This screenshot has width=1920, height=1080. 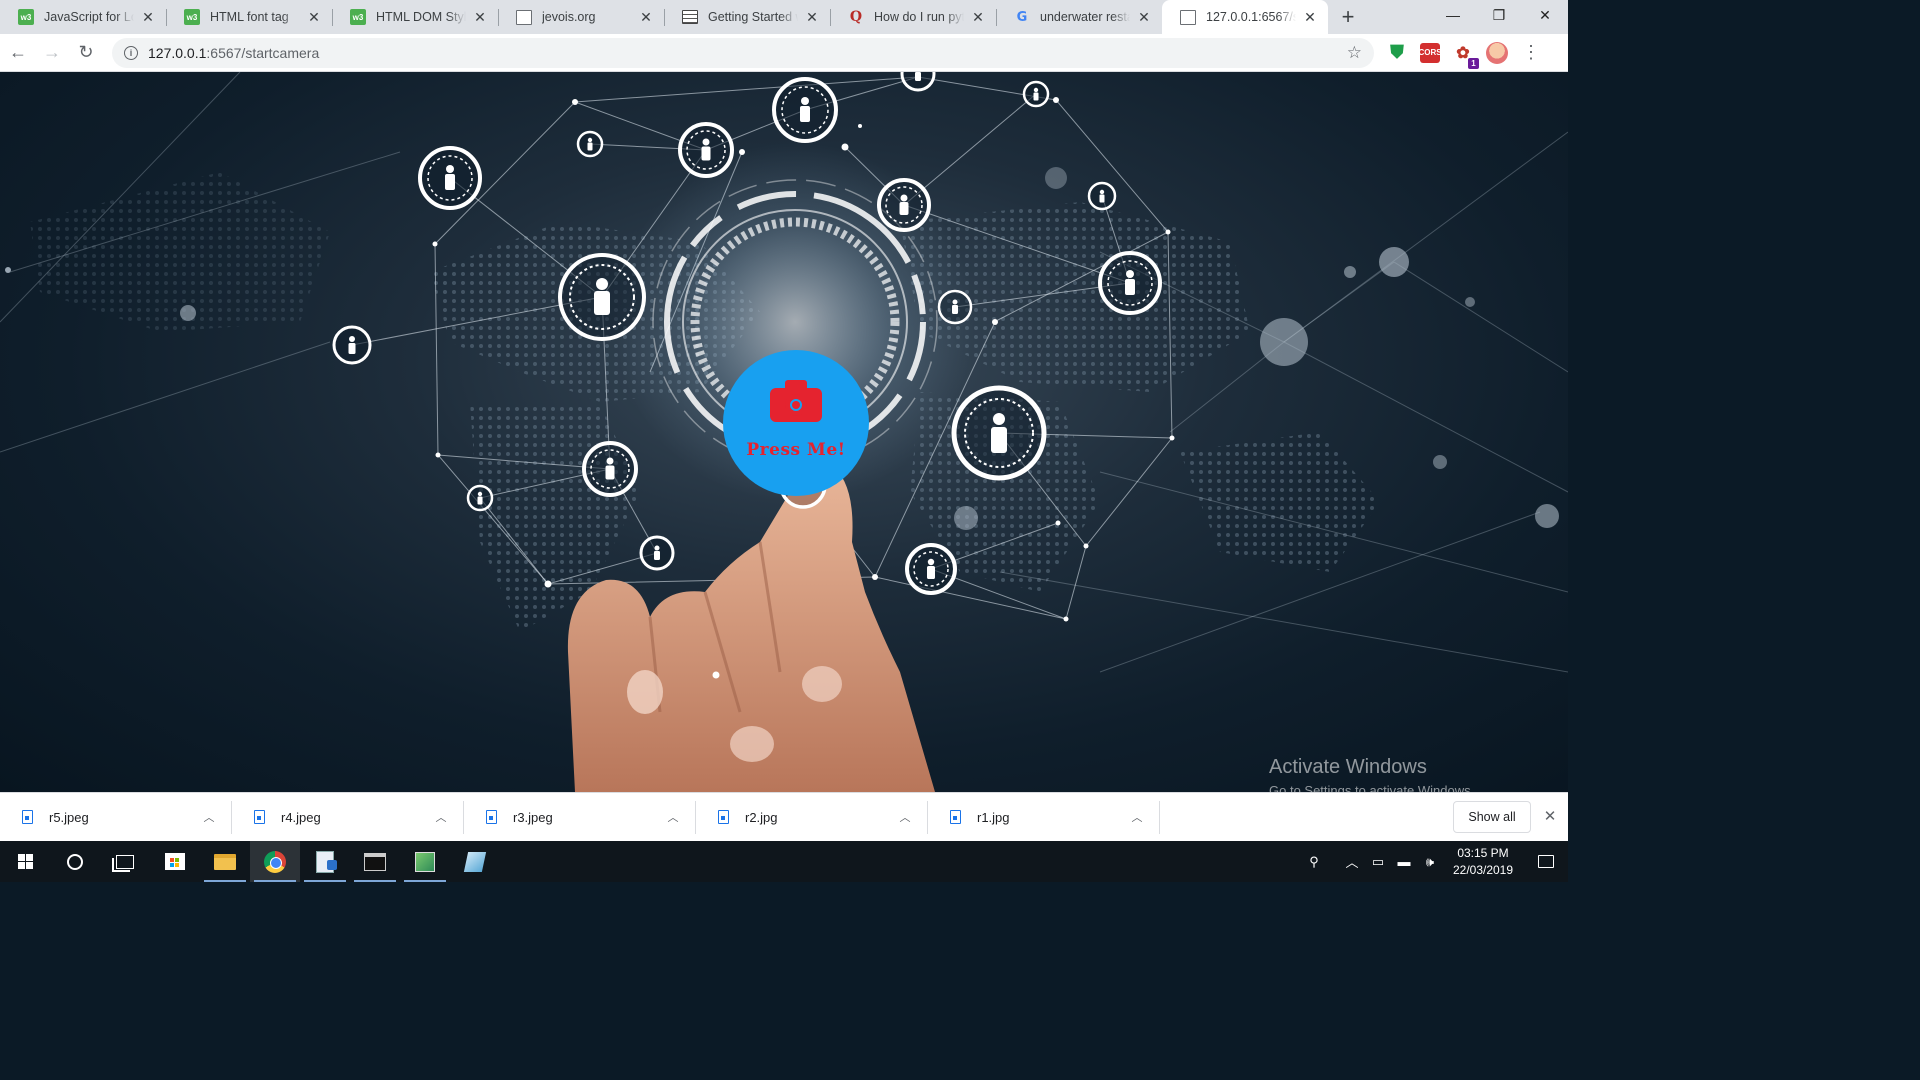 I want to click on menu-icon: ⋮, so click(x=1531, y=52).